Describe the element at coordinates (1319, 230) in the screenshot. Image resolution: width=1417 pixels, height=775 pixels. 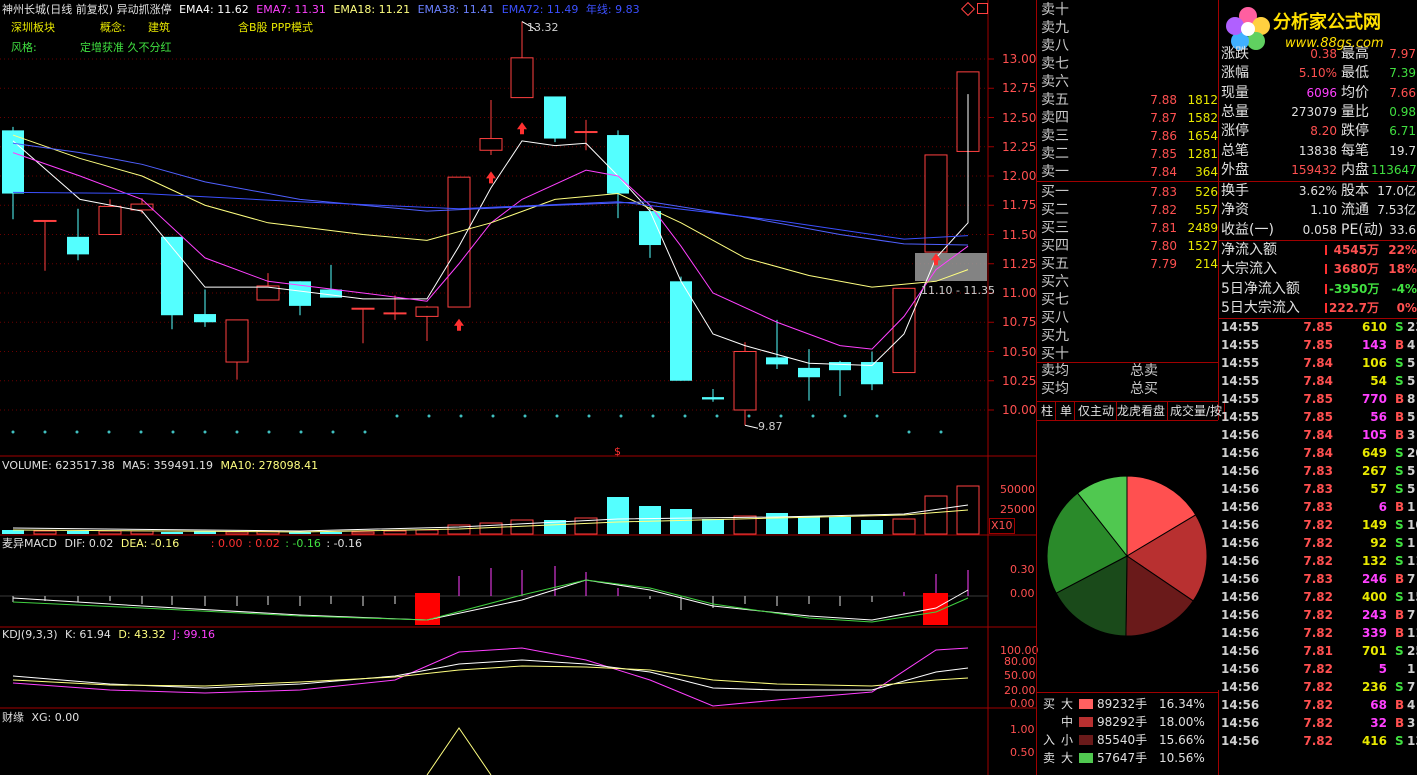
I see `stat-row: 收益(一) 0.058 PE(动) 33.6` at that location.